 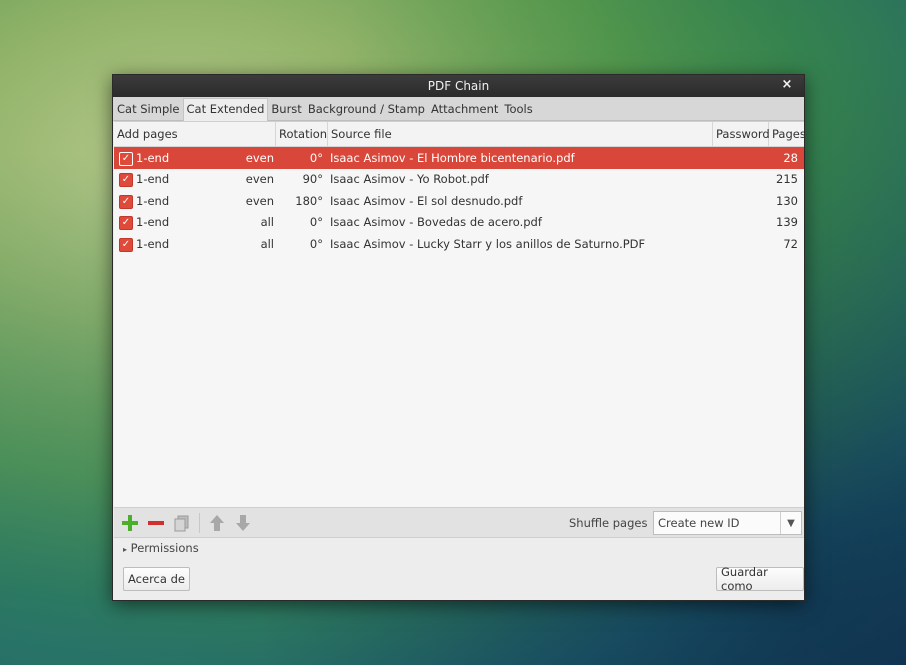 What do you see at coordinates (156, 523) in the screenshot?
I see `remove-file-icon` at bounding box center [156, 523].